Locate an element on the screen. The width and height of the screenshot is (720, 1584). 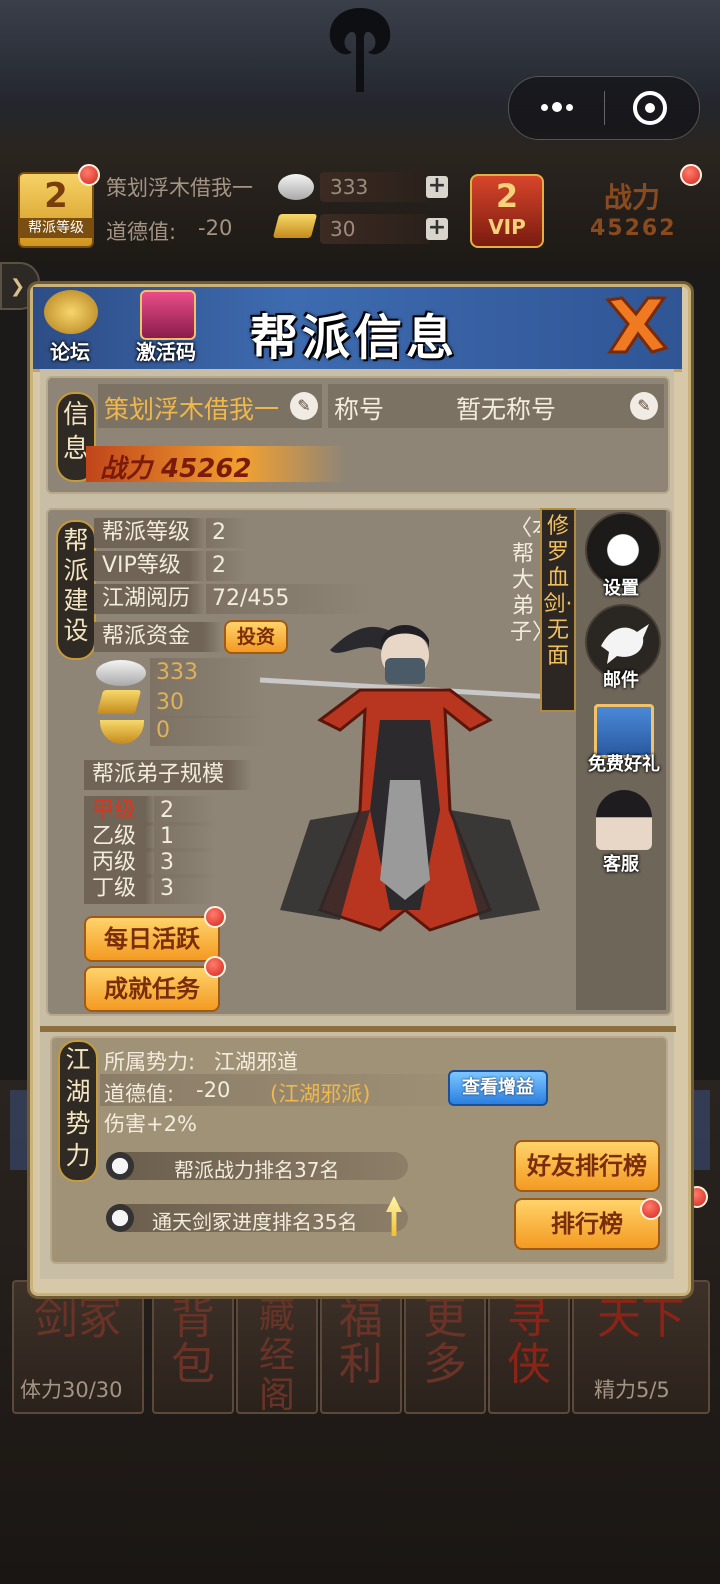
more-dots-icon is located at coordinates (557, 107).